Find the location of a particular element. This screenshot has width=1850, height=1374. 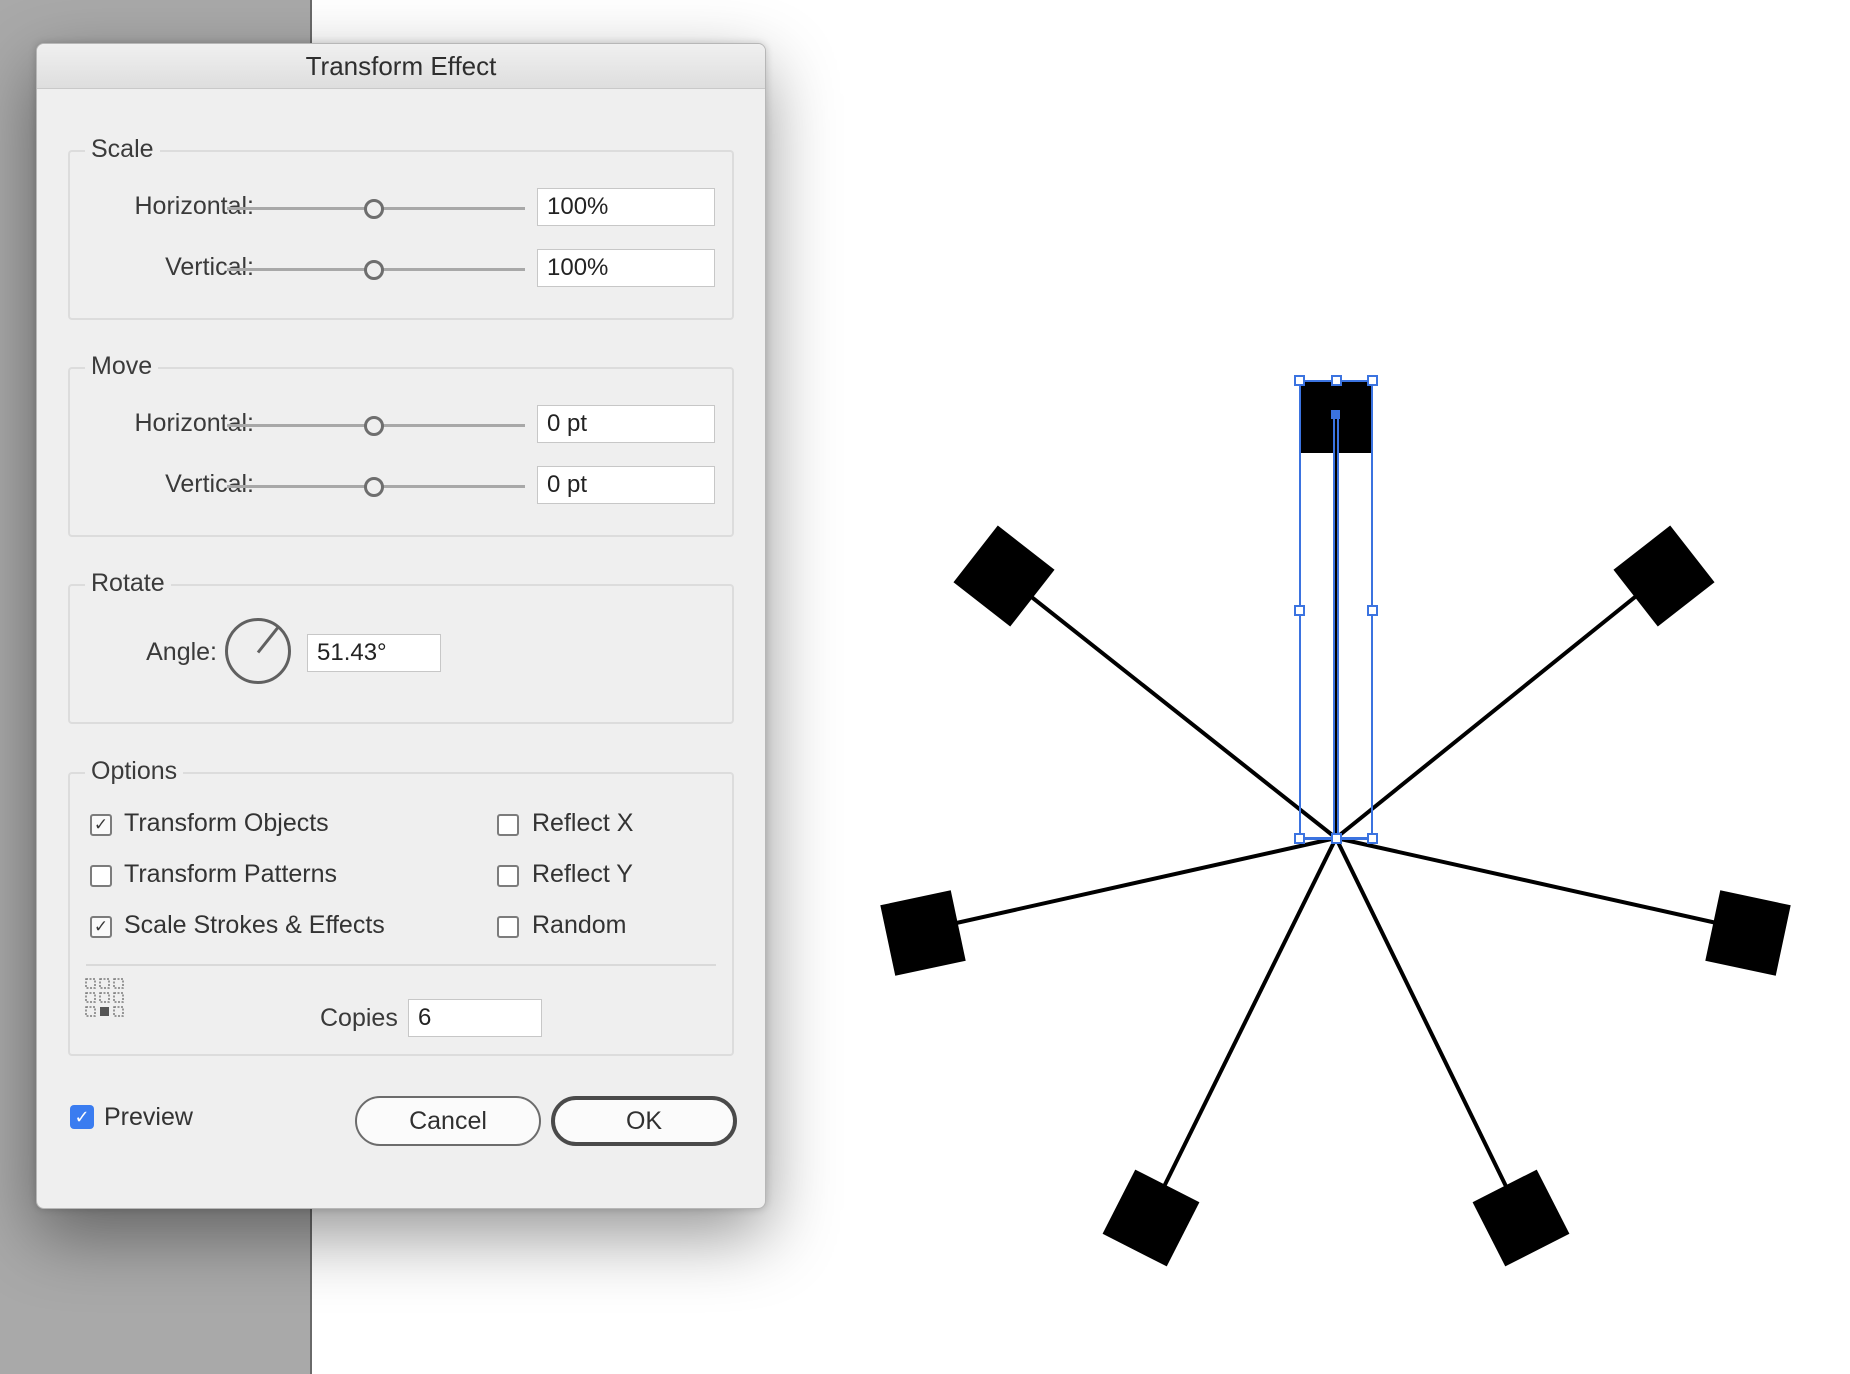

options-divider is located at coordinates (401, 965).